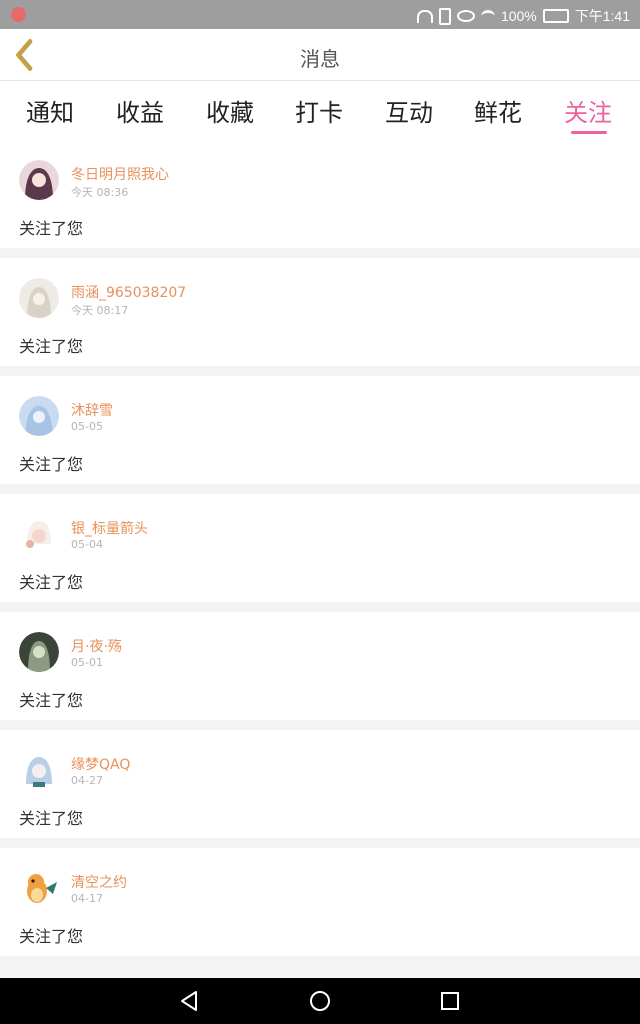 This screenshot has width=640, height=1024. I want to click on circle-home-icon, so click(320, 1001).